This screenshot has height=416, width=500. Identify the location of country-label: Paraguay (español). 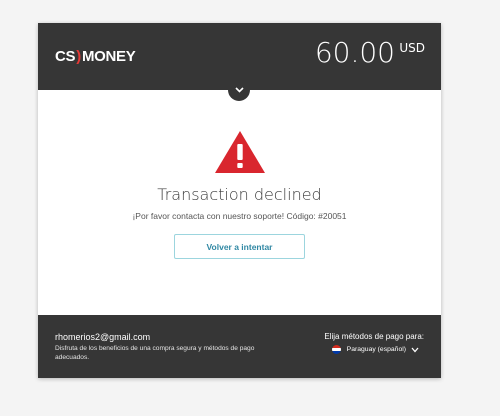
(376, 349).